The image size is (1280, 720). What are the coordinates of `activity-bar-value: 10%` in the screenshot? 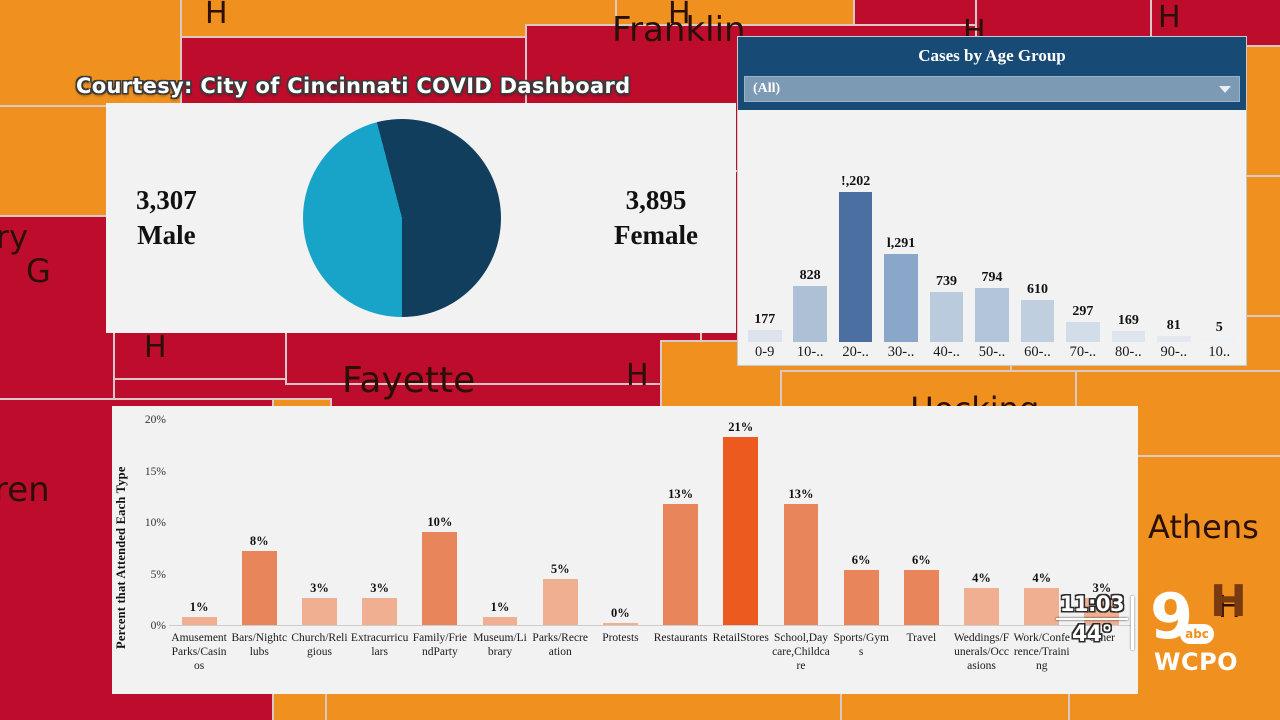 It's located at (440, 522).